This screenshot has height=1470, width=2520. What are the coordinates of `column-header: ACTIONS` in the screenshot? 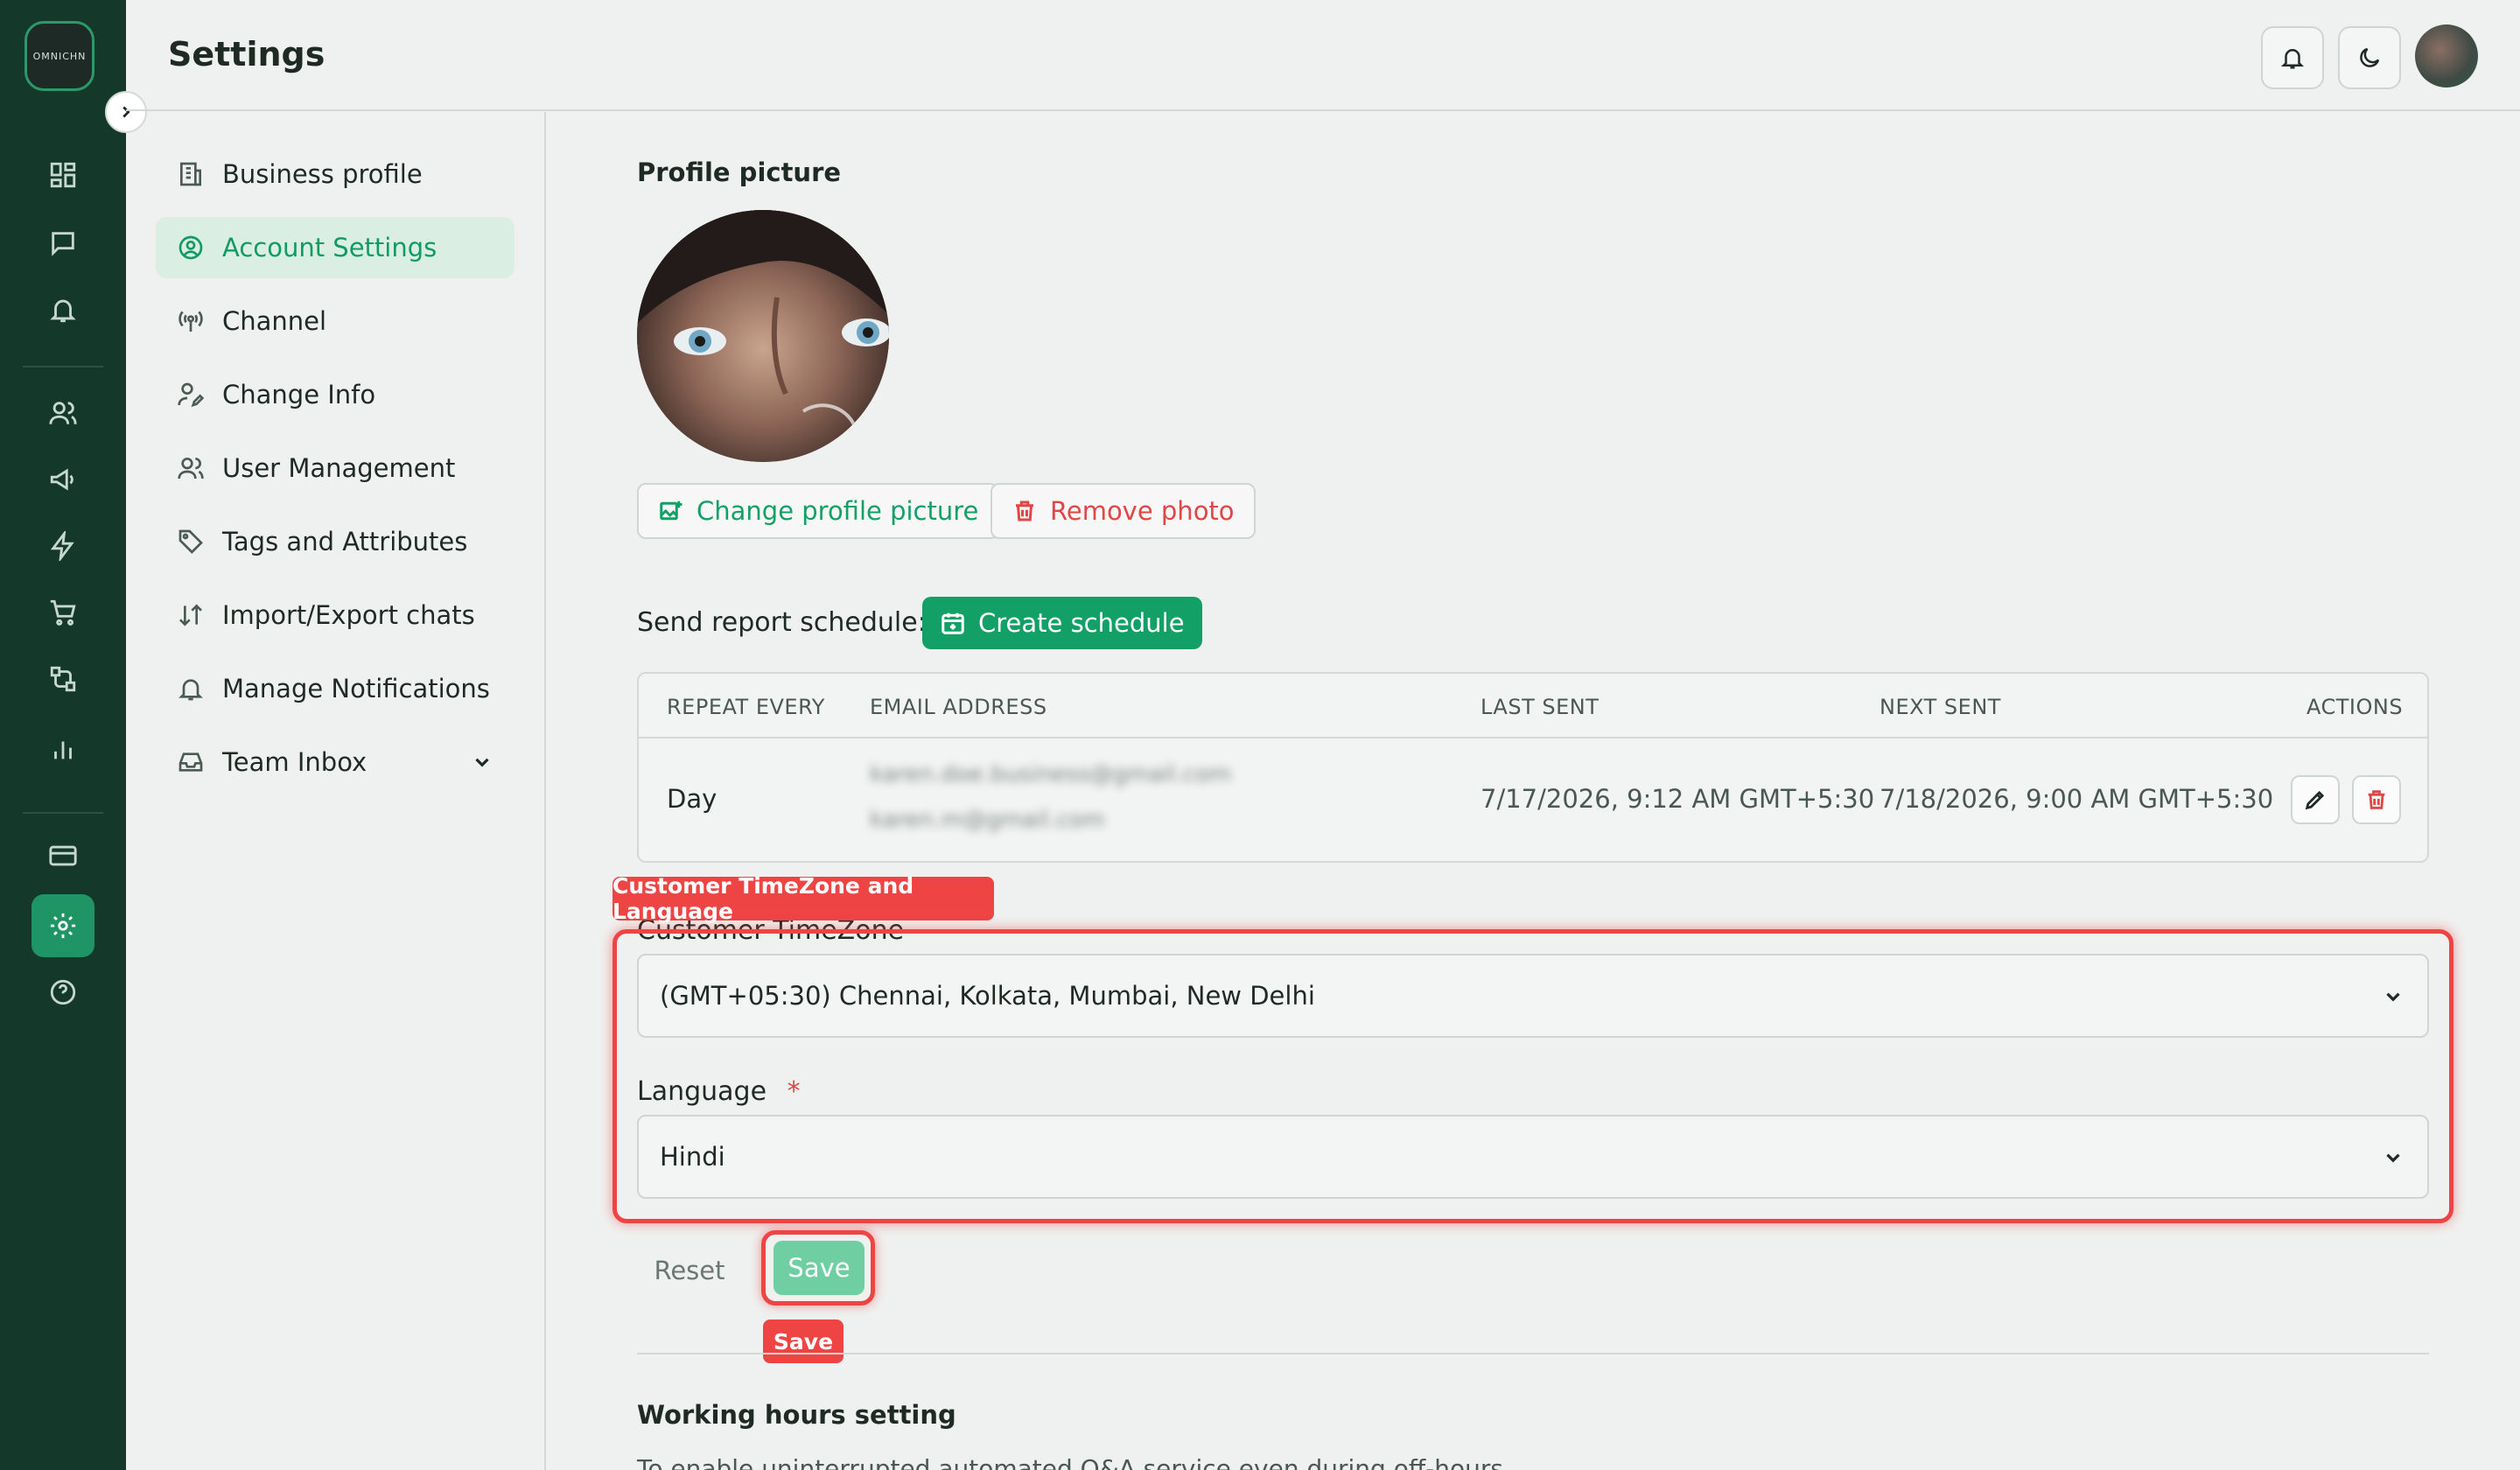 It's located at (2355, 707).